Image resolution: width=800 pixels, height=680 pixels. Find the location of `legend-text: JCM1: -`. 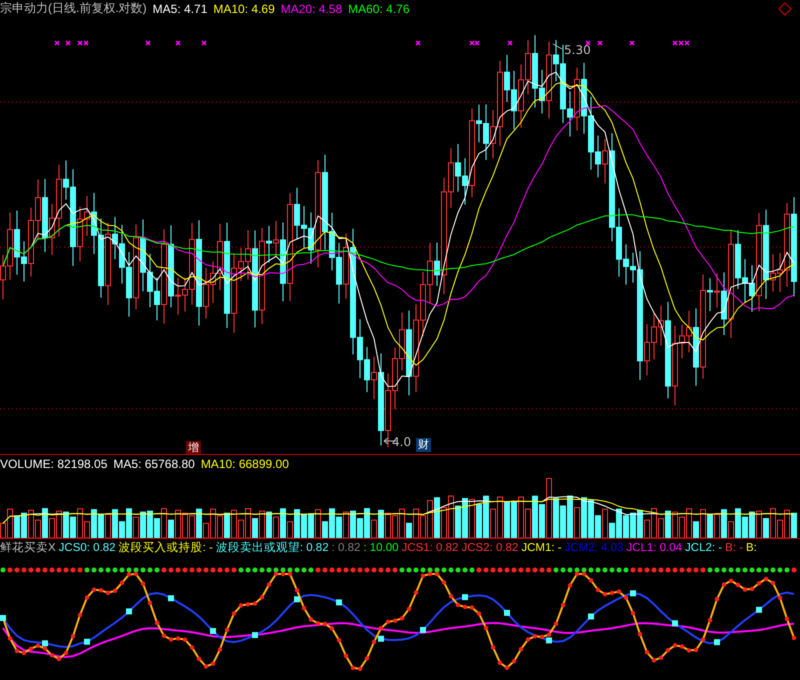

legend-text: JCM1: - is located at coordinates (541, 548).